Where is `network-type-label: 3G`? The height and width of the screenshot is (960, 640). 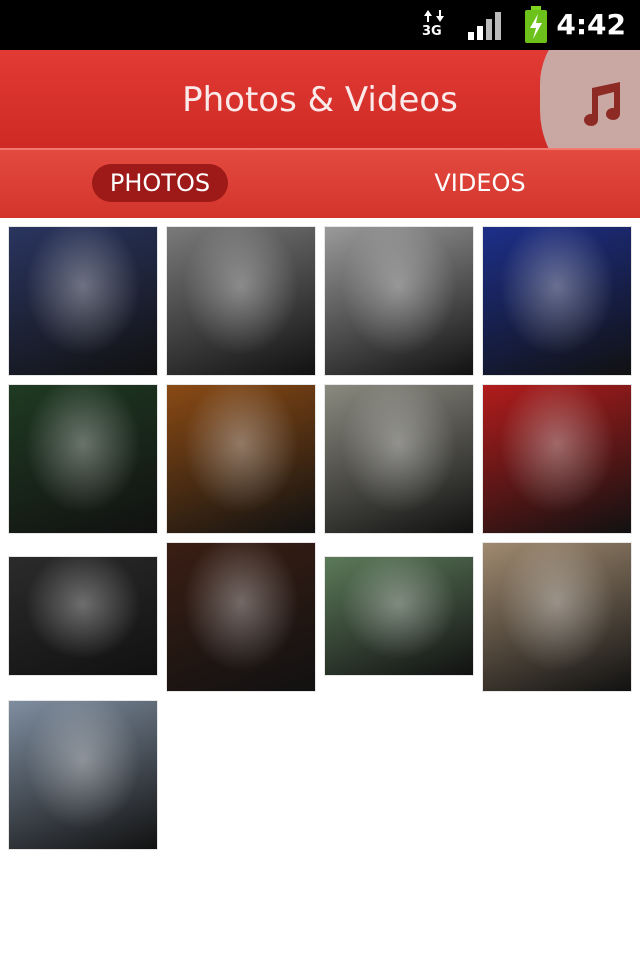 network-type-label: 3G is located at coordinates (432, 31).